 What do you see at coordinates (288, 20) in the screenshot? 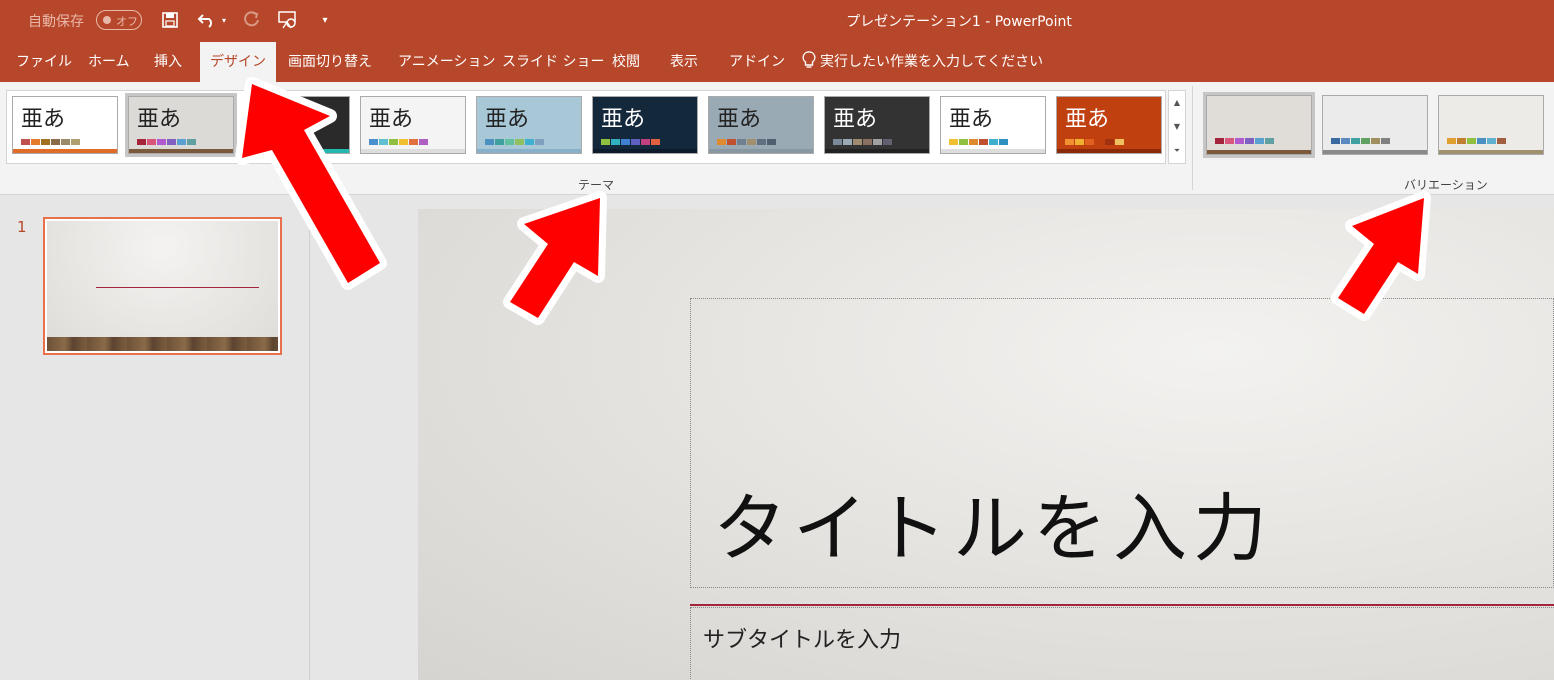
I see `presenter-icon` at bounding box center [288, 20].